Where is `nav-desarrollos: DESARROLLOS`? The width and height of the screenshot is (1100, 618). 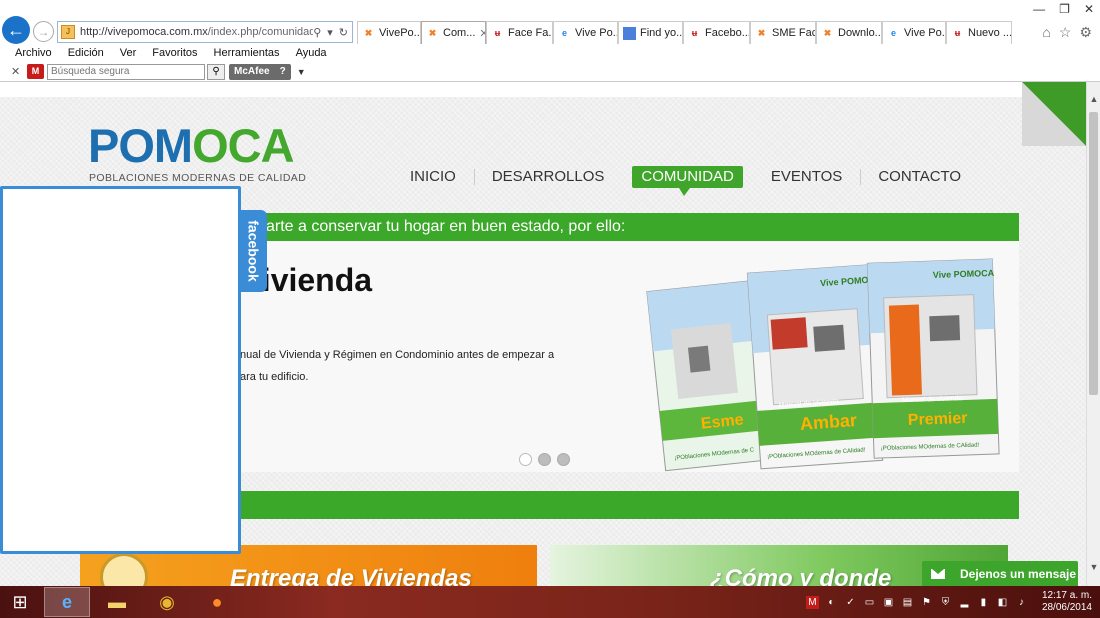 nav-desarrollos: DESARROLLOS is located at coordinates (548, 177).